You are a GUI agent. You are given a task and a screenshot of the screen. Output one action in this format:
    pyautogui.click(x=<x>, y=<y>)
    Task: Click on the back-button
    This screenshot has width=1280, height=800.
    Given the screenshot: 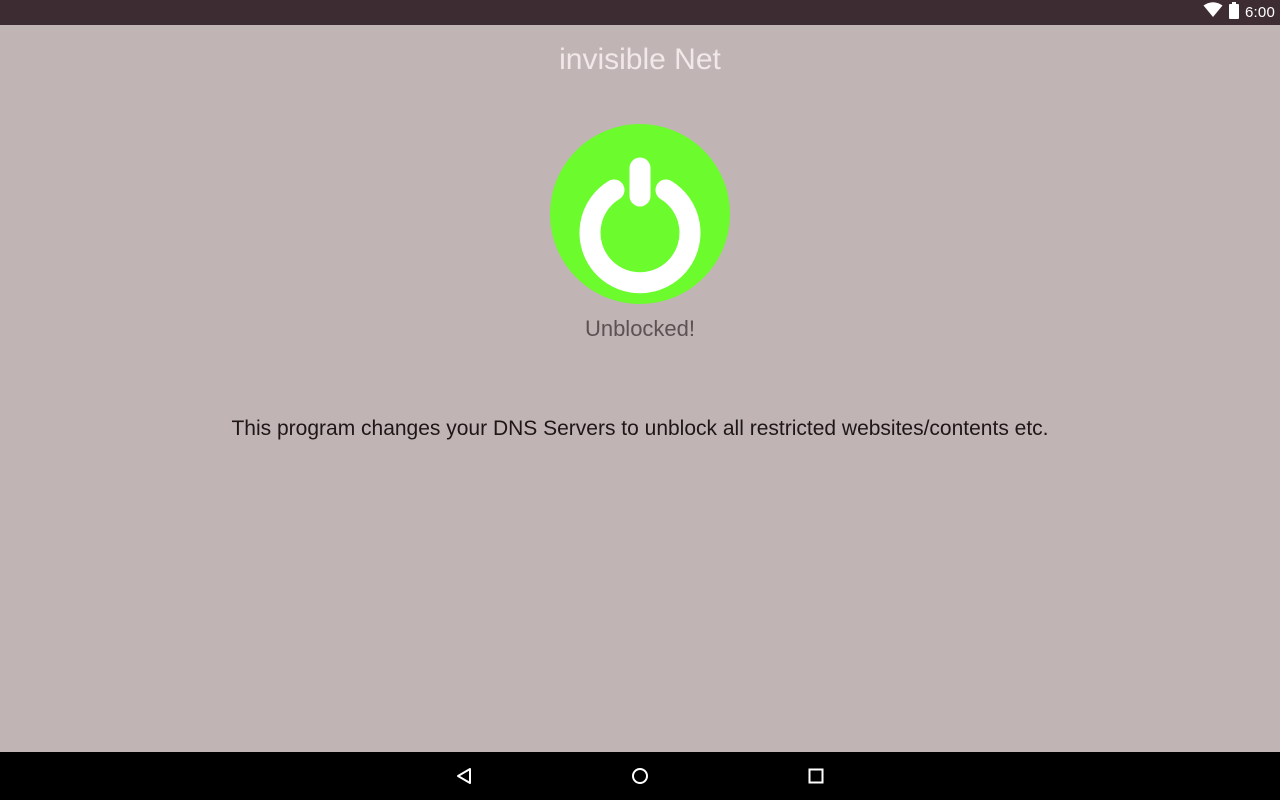 What is the action you would take?
    pyautogui.click(x=464, y=776)
    